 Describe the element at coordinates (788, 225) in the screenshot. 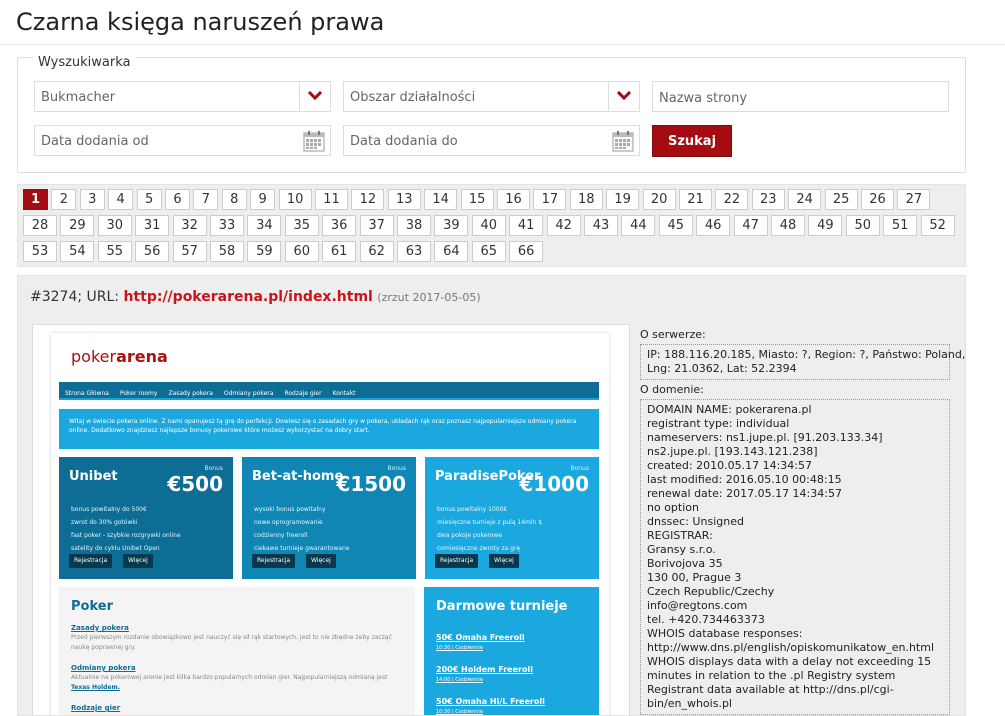

I see `page-button-48: 48` at that location.